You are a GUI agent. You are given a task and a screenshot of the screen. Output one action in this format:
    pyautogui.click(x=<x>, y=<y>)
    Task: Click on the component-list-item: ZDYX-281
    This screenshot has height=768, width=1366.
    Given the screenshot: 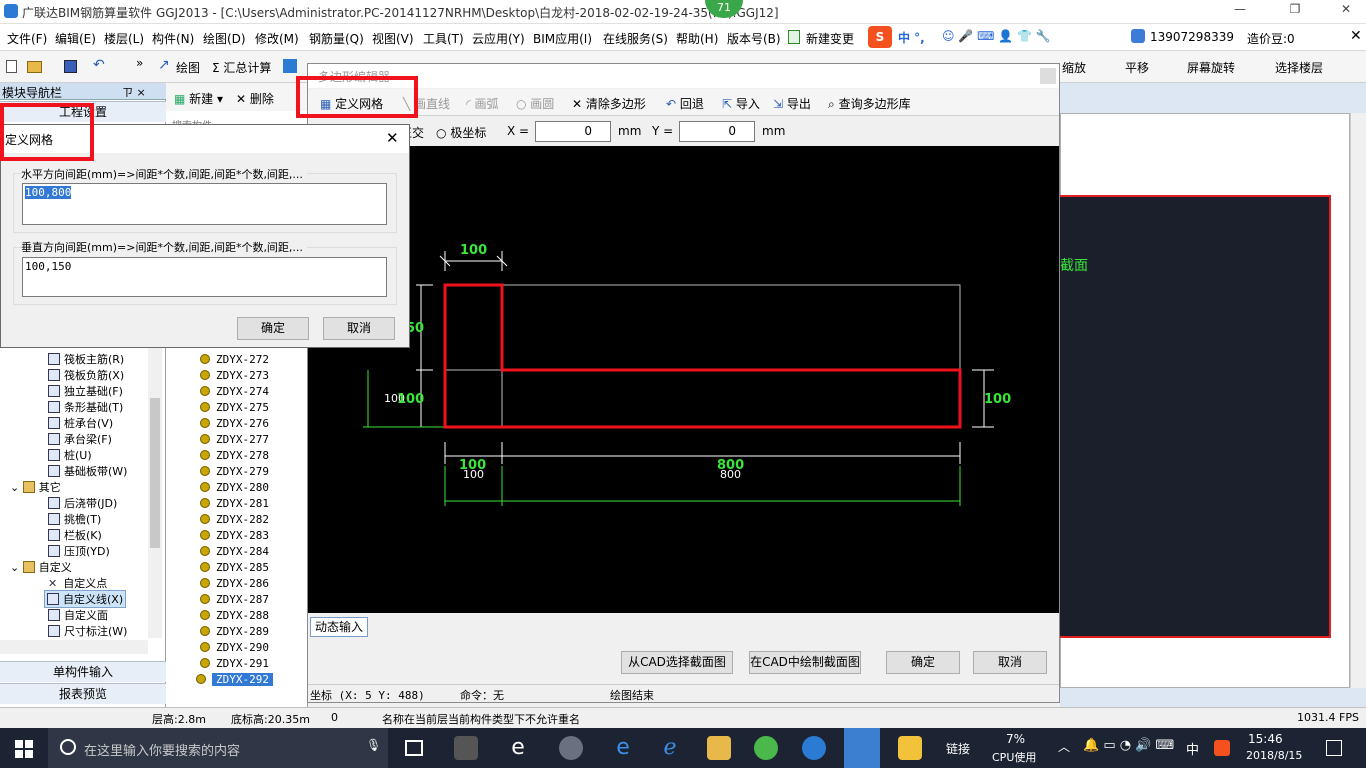 What is the action you would take?
    pyautogui.click(x=234, y=503)
    